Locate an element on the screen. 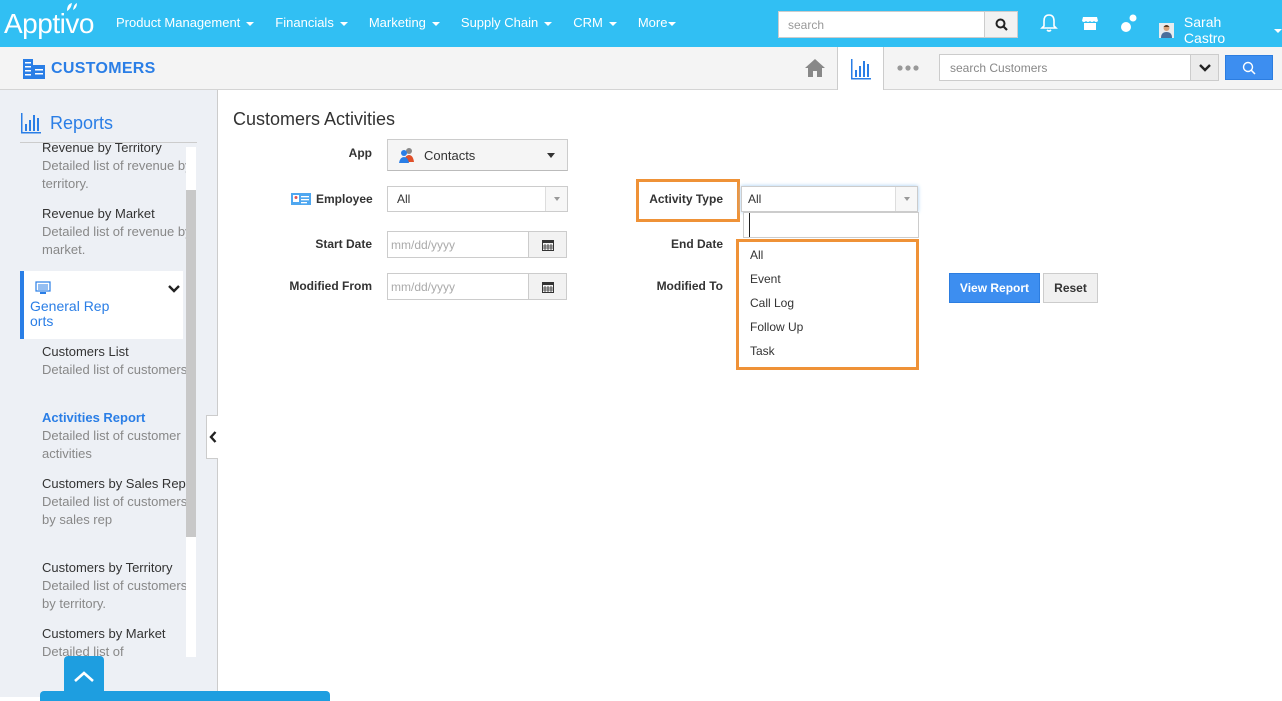 Image resolution: width=1282 pixels, height=701 pixels. start-date-field is located at coordinates (477, 244).